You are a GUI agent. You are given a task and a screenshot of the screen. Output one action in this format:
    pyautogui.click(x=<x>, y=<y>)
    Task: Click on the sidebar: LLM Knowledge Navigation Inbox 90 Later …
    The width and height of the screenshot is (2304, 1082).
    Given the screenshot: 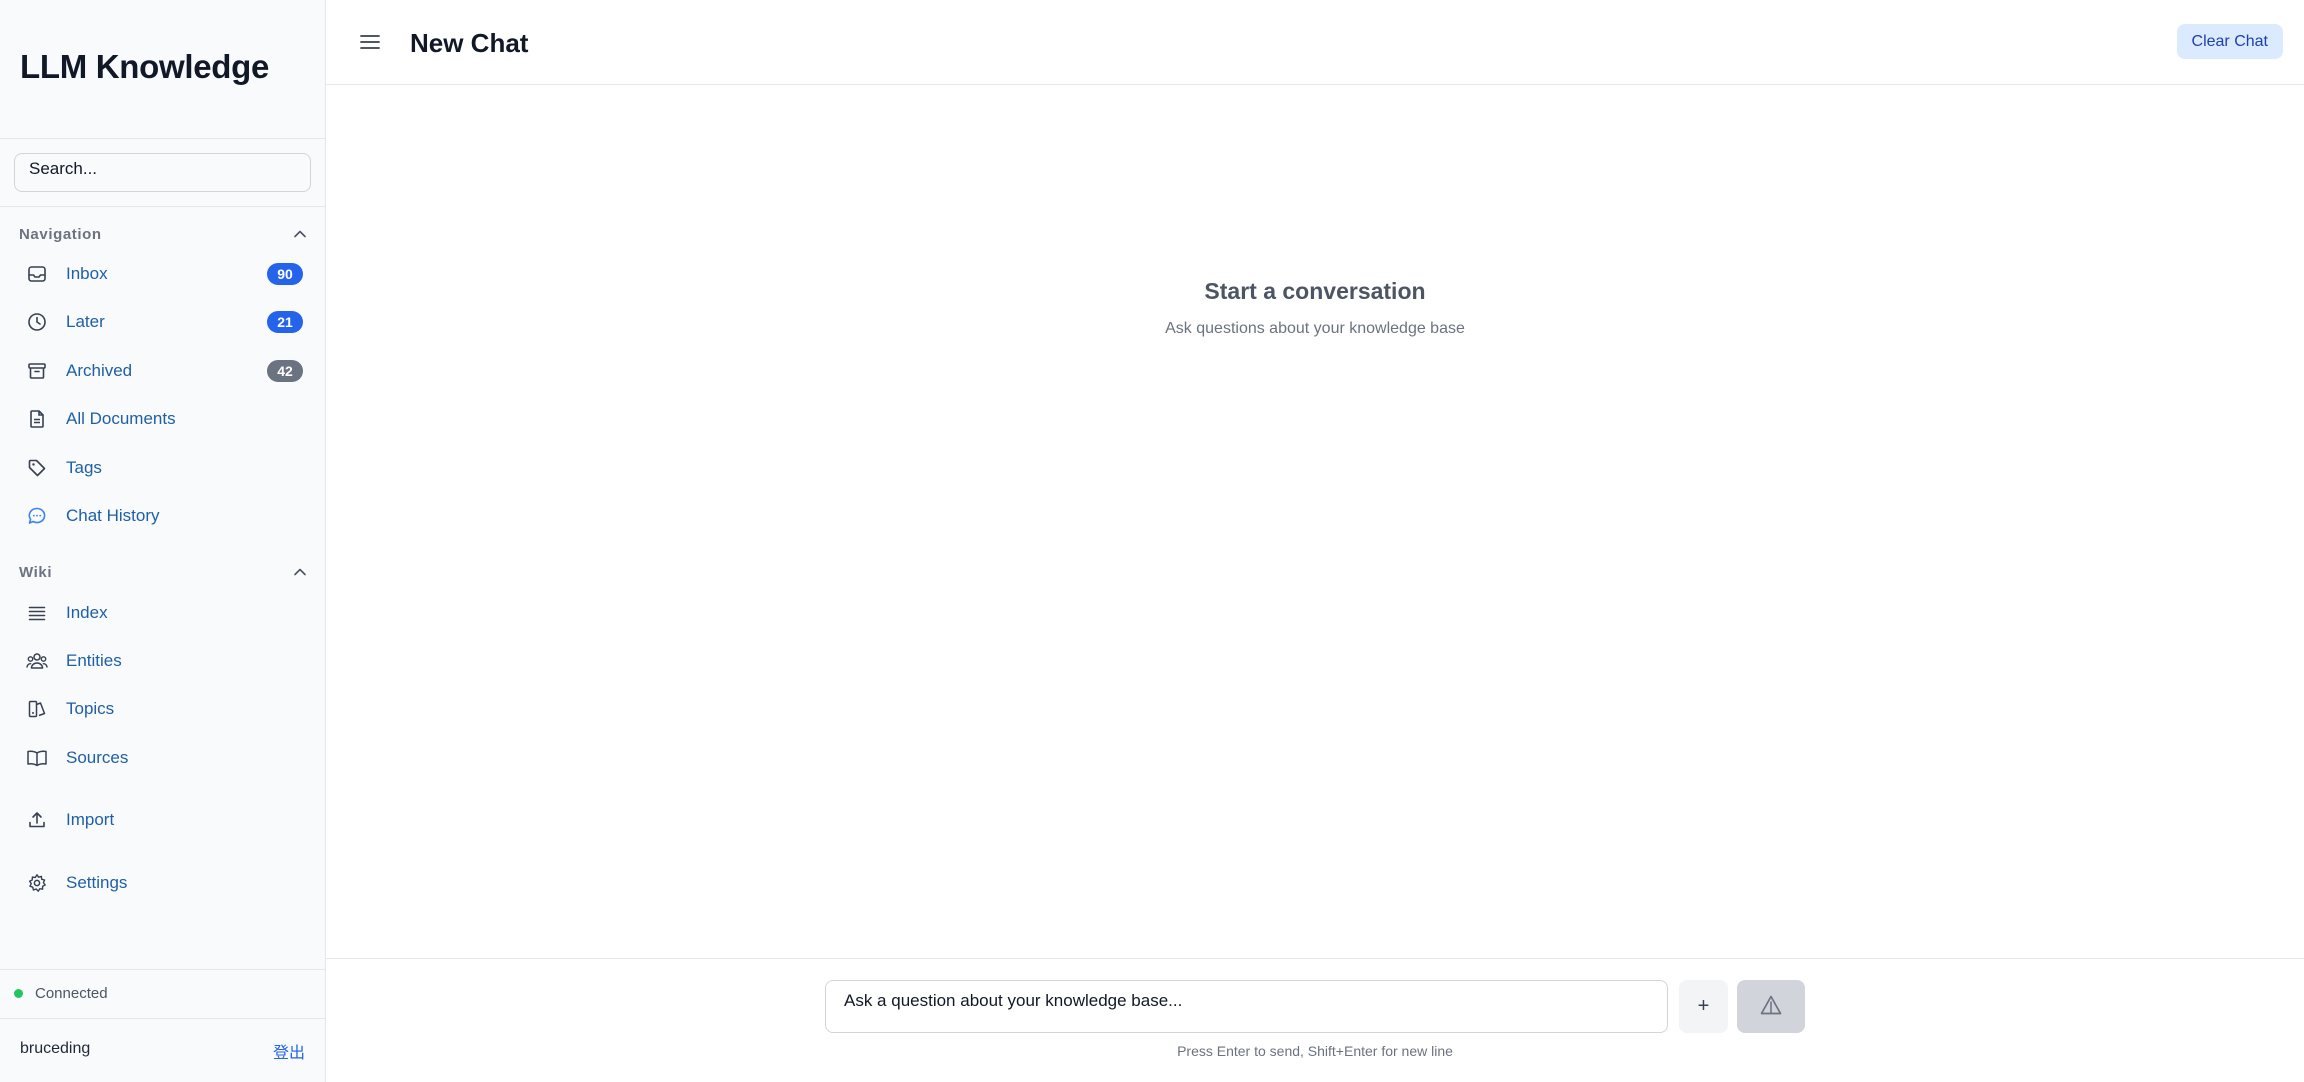 What is the action you would take?
    pyautogui.click(x=163, y=541)
    